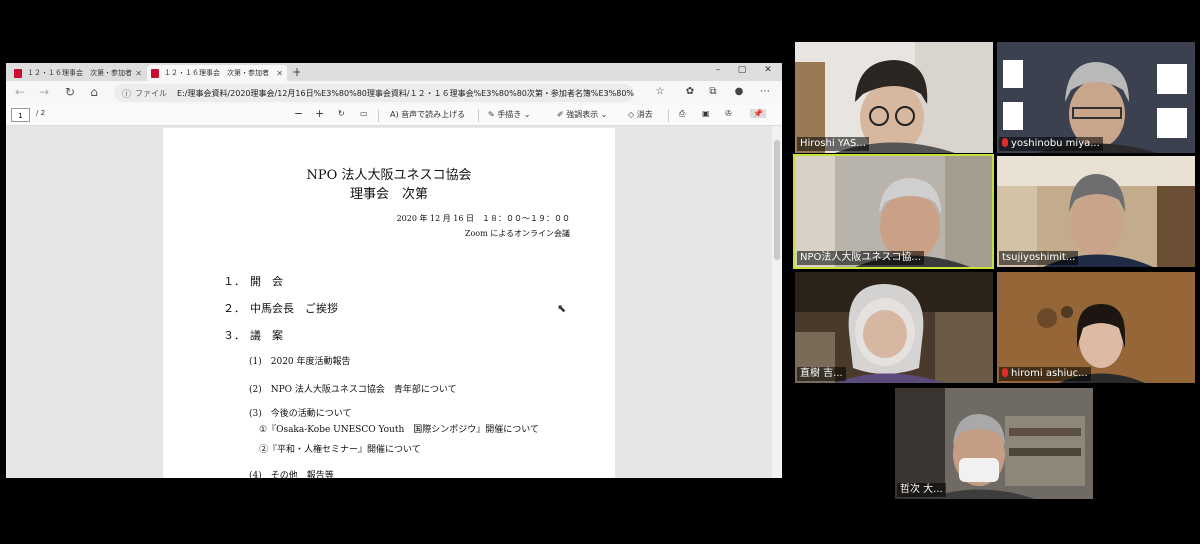 The width and height of the screenshot is (1200, 544). I want to click on doc-title-line1: NPO 法人大阪ユネスコ協会, so click(389, 175).